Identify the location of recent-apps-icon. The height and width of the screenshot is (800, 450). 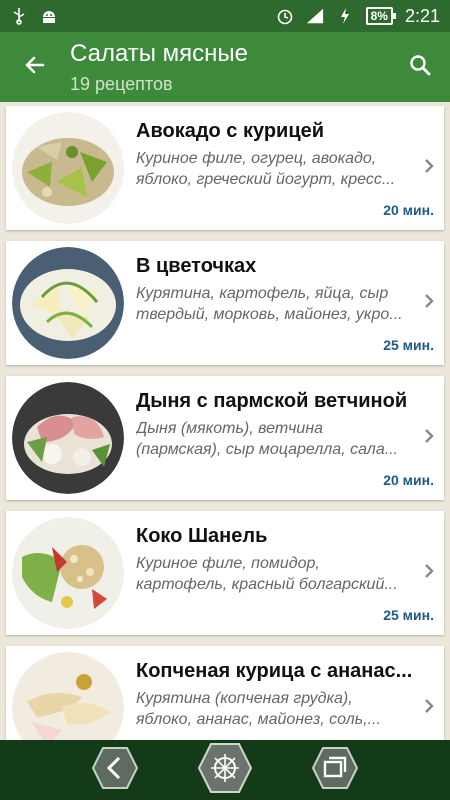
(335, 770).